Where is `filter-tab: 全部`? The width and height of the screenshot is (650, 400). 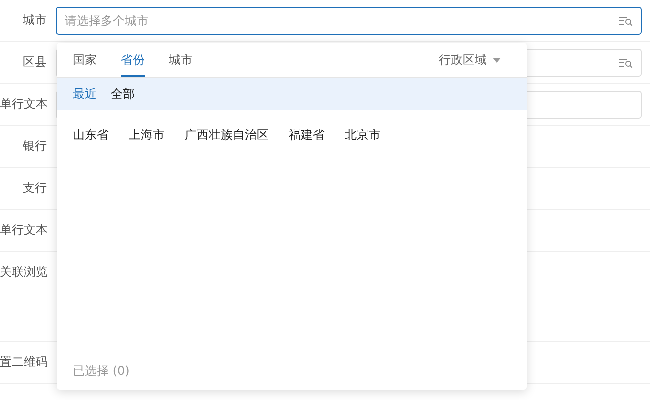
filter-tab: 全部 is located at coordinates (123, 94).